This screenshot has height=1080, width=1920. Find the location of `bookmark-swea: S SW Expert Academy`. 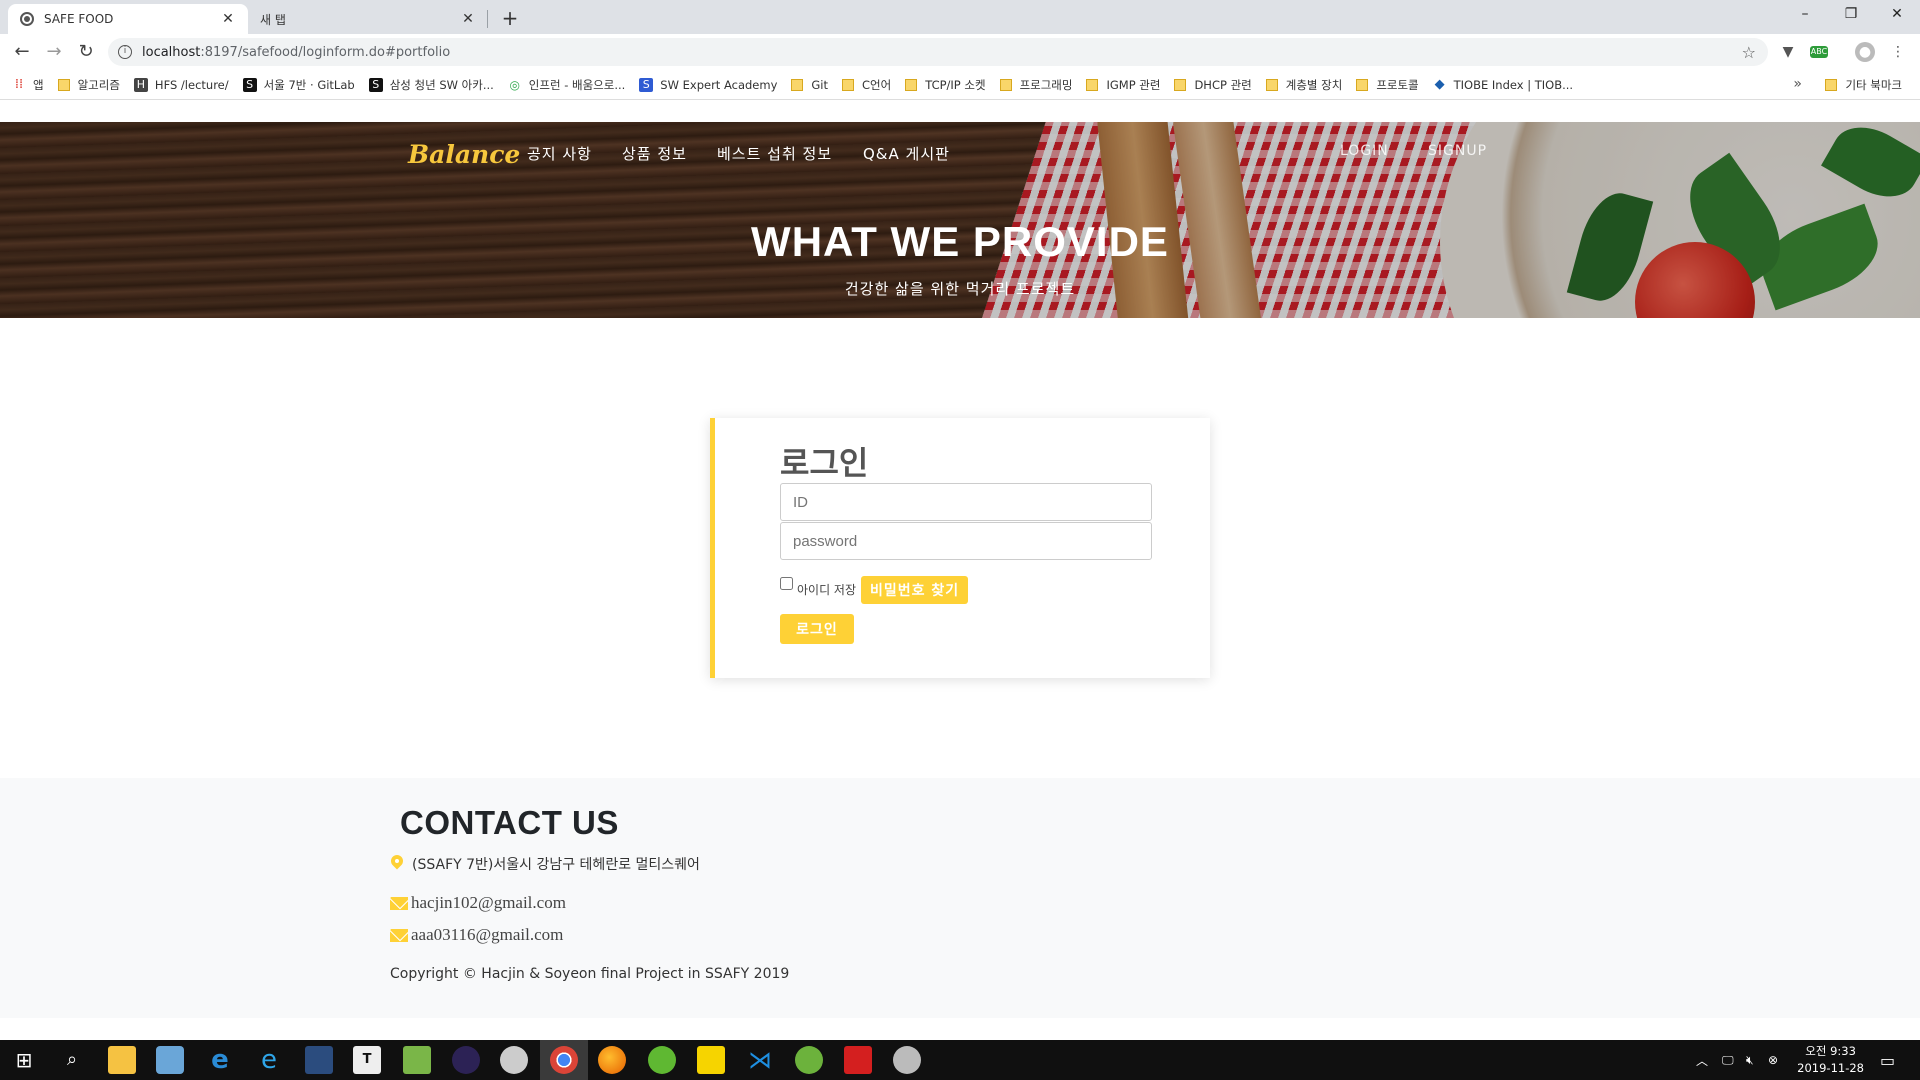

bookmark-swea: S SW Expert Academy is located at coordinates (708, 84).